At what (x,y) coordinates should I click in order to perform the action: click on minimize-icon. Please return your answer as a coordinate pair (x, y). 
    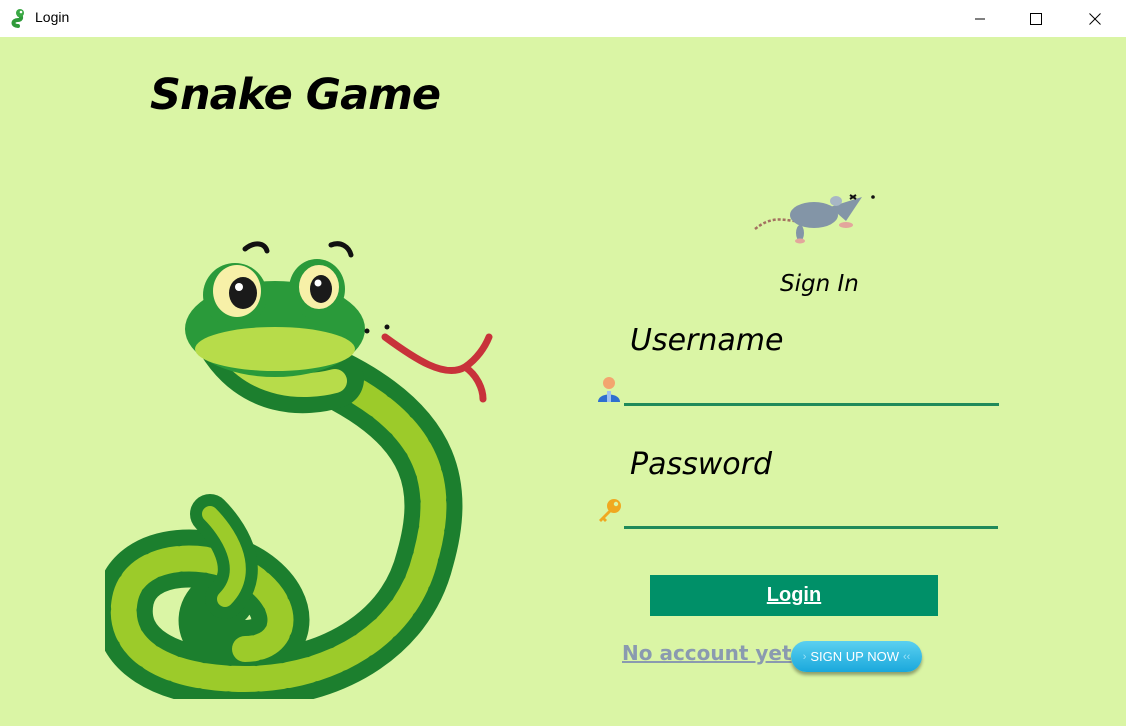
    Looking at the image, I should click on (980, 18).